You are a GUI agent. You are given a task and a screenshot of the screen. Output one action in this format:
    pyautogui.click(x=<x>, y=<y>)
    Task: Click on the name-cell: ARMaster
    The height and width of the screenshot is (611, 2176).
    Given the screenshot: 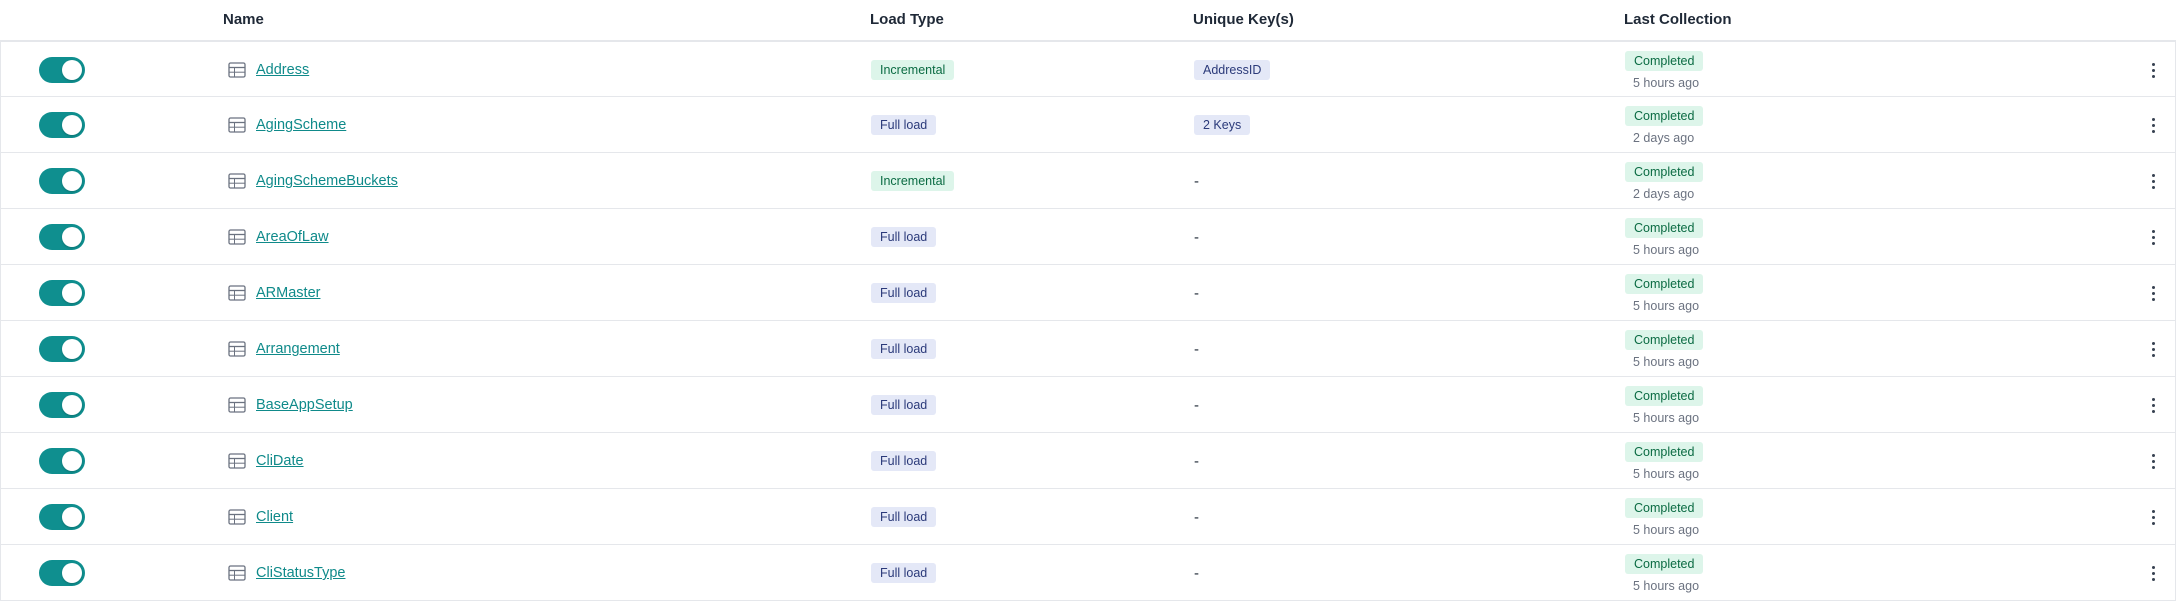 What is the action you would take?
    pyautogui.click(x=274, y=293)
    